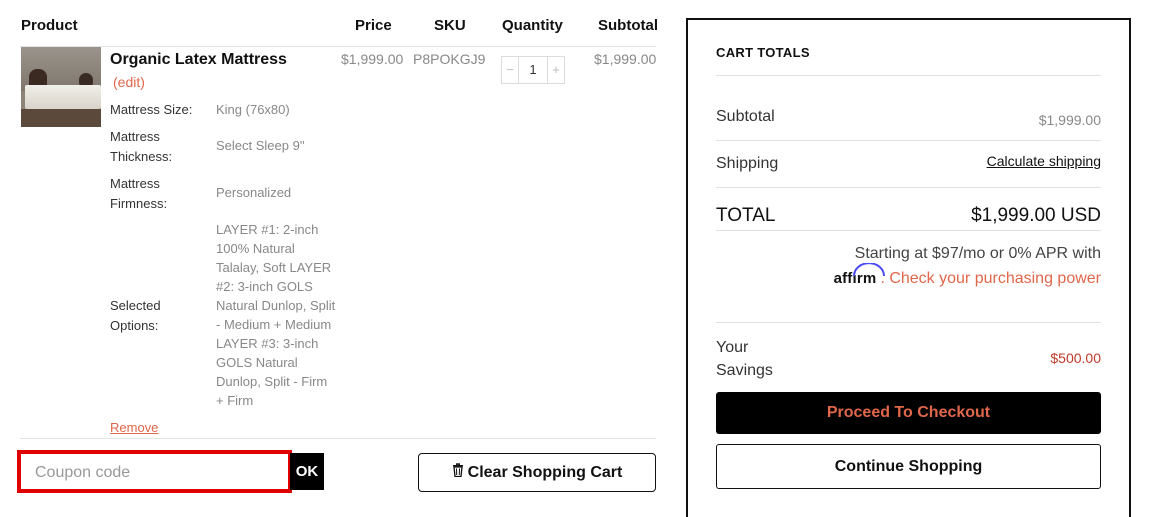  What do you see at coordinates (977, 253) in the screenshot?
I see `affirm-promo-text: Starting at $97/mo or 0% APR with` at bounding box center [977, 253].